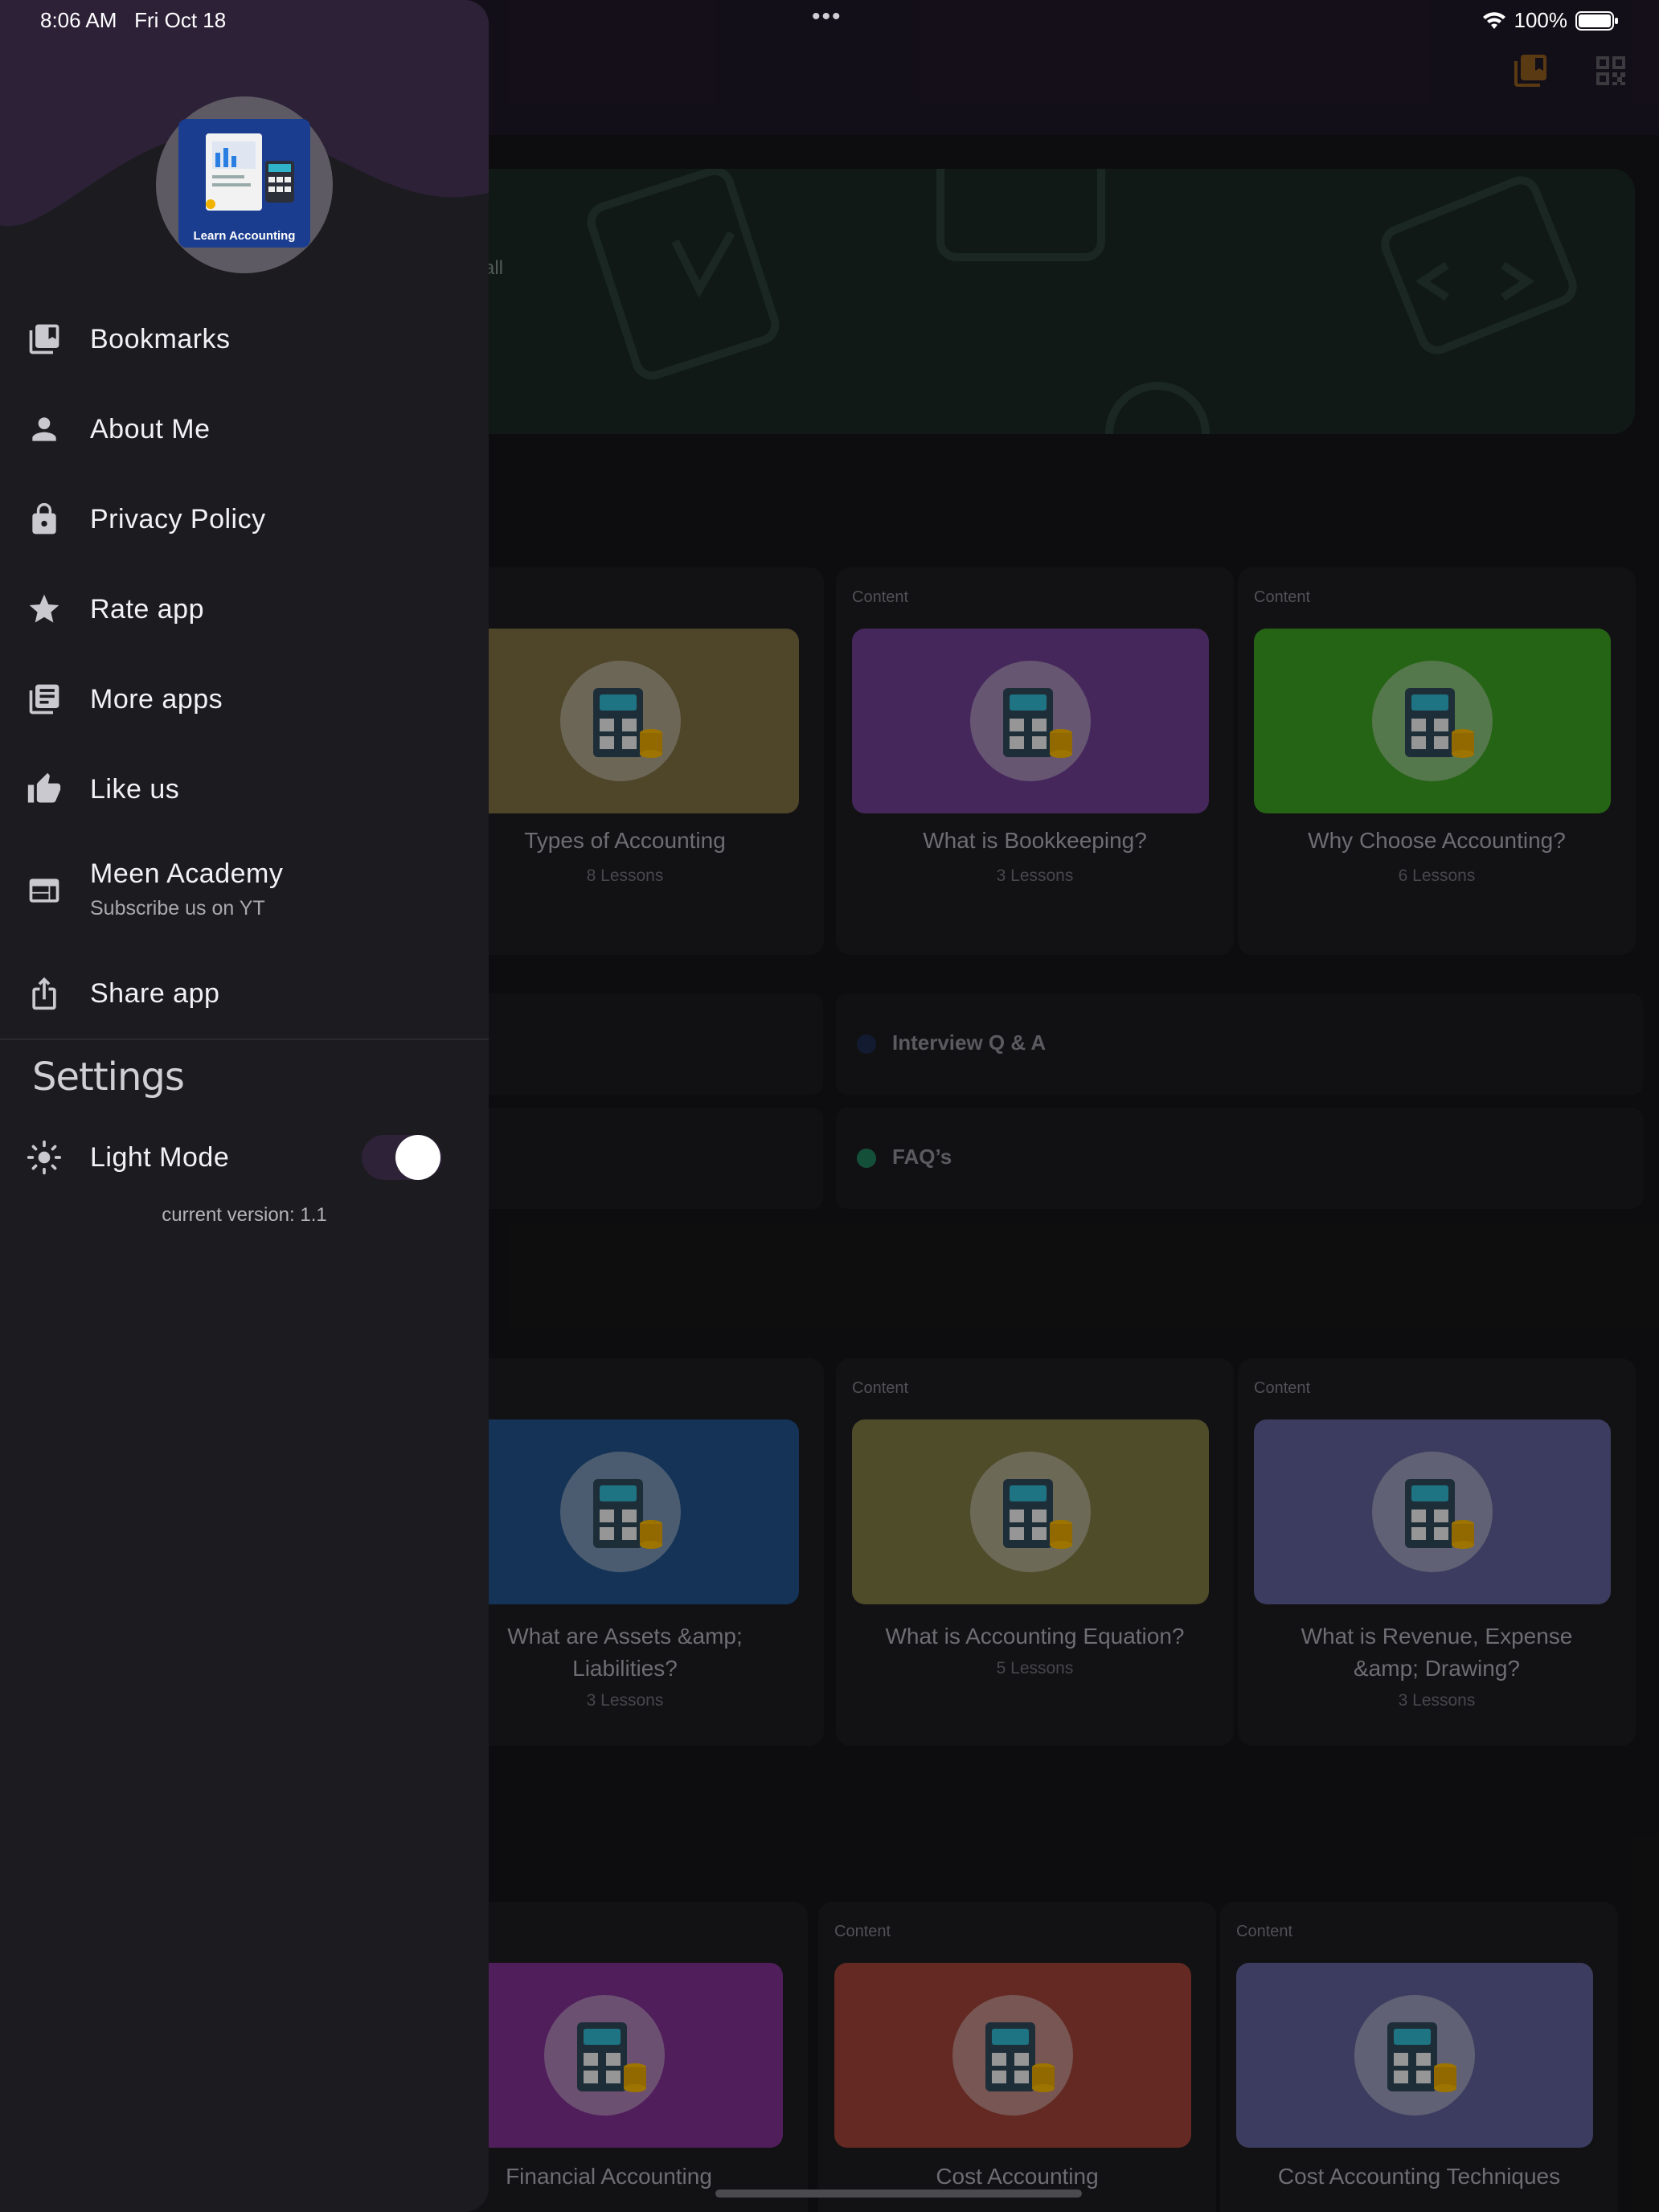 The height and width of the screenshot is (2212, 1659). What do you see at coordinates (44, 429) in the screenshot?
I see `person-icon` at bounding box center [44, 429].